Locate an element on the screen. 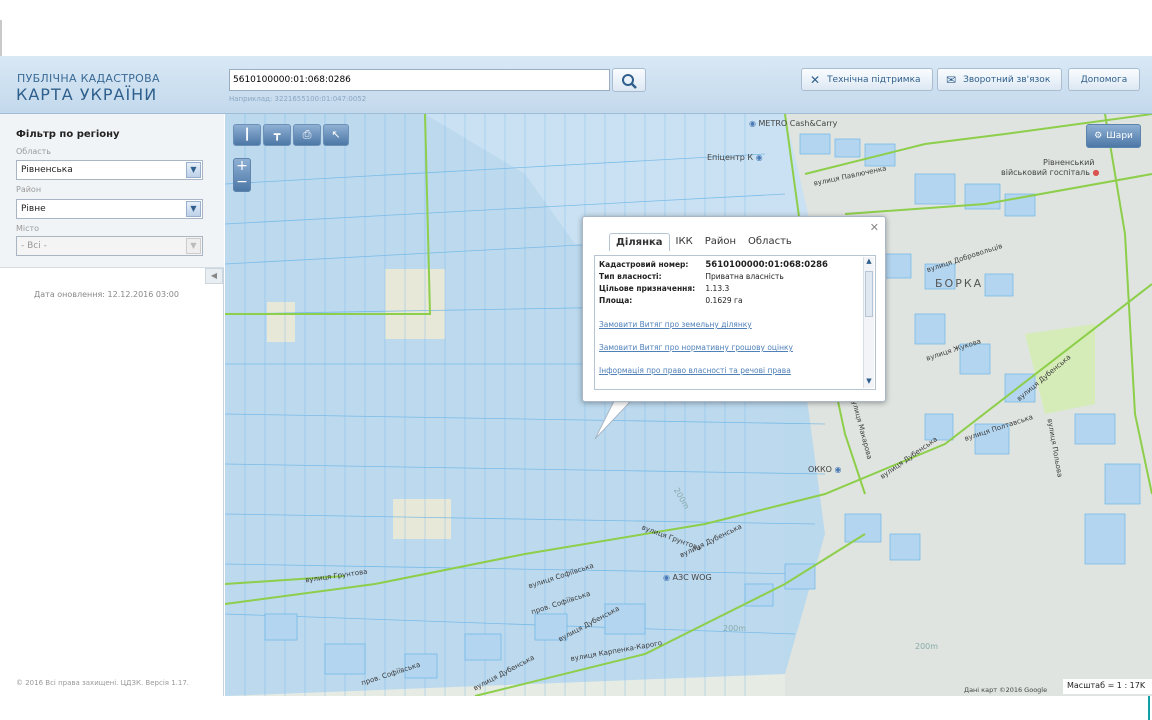  search-button is located at coordinates (629, 80).